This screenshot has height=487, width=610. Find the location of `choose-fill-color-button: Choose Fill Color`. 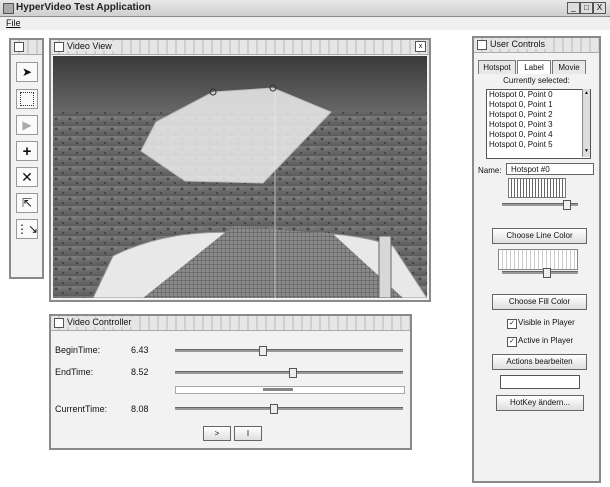

choose-fill-color-button: Choose Fill Color is located at coordinates (539, 302).